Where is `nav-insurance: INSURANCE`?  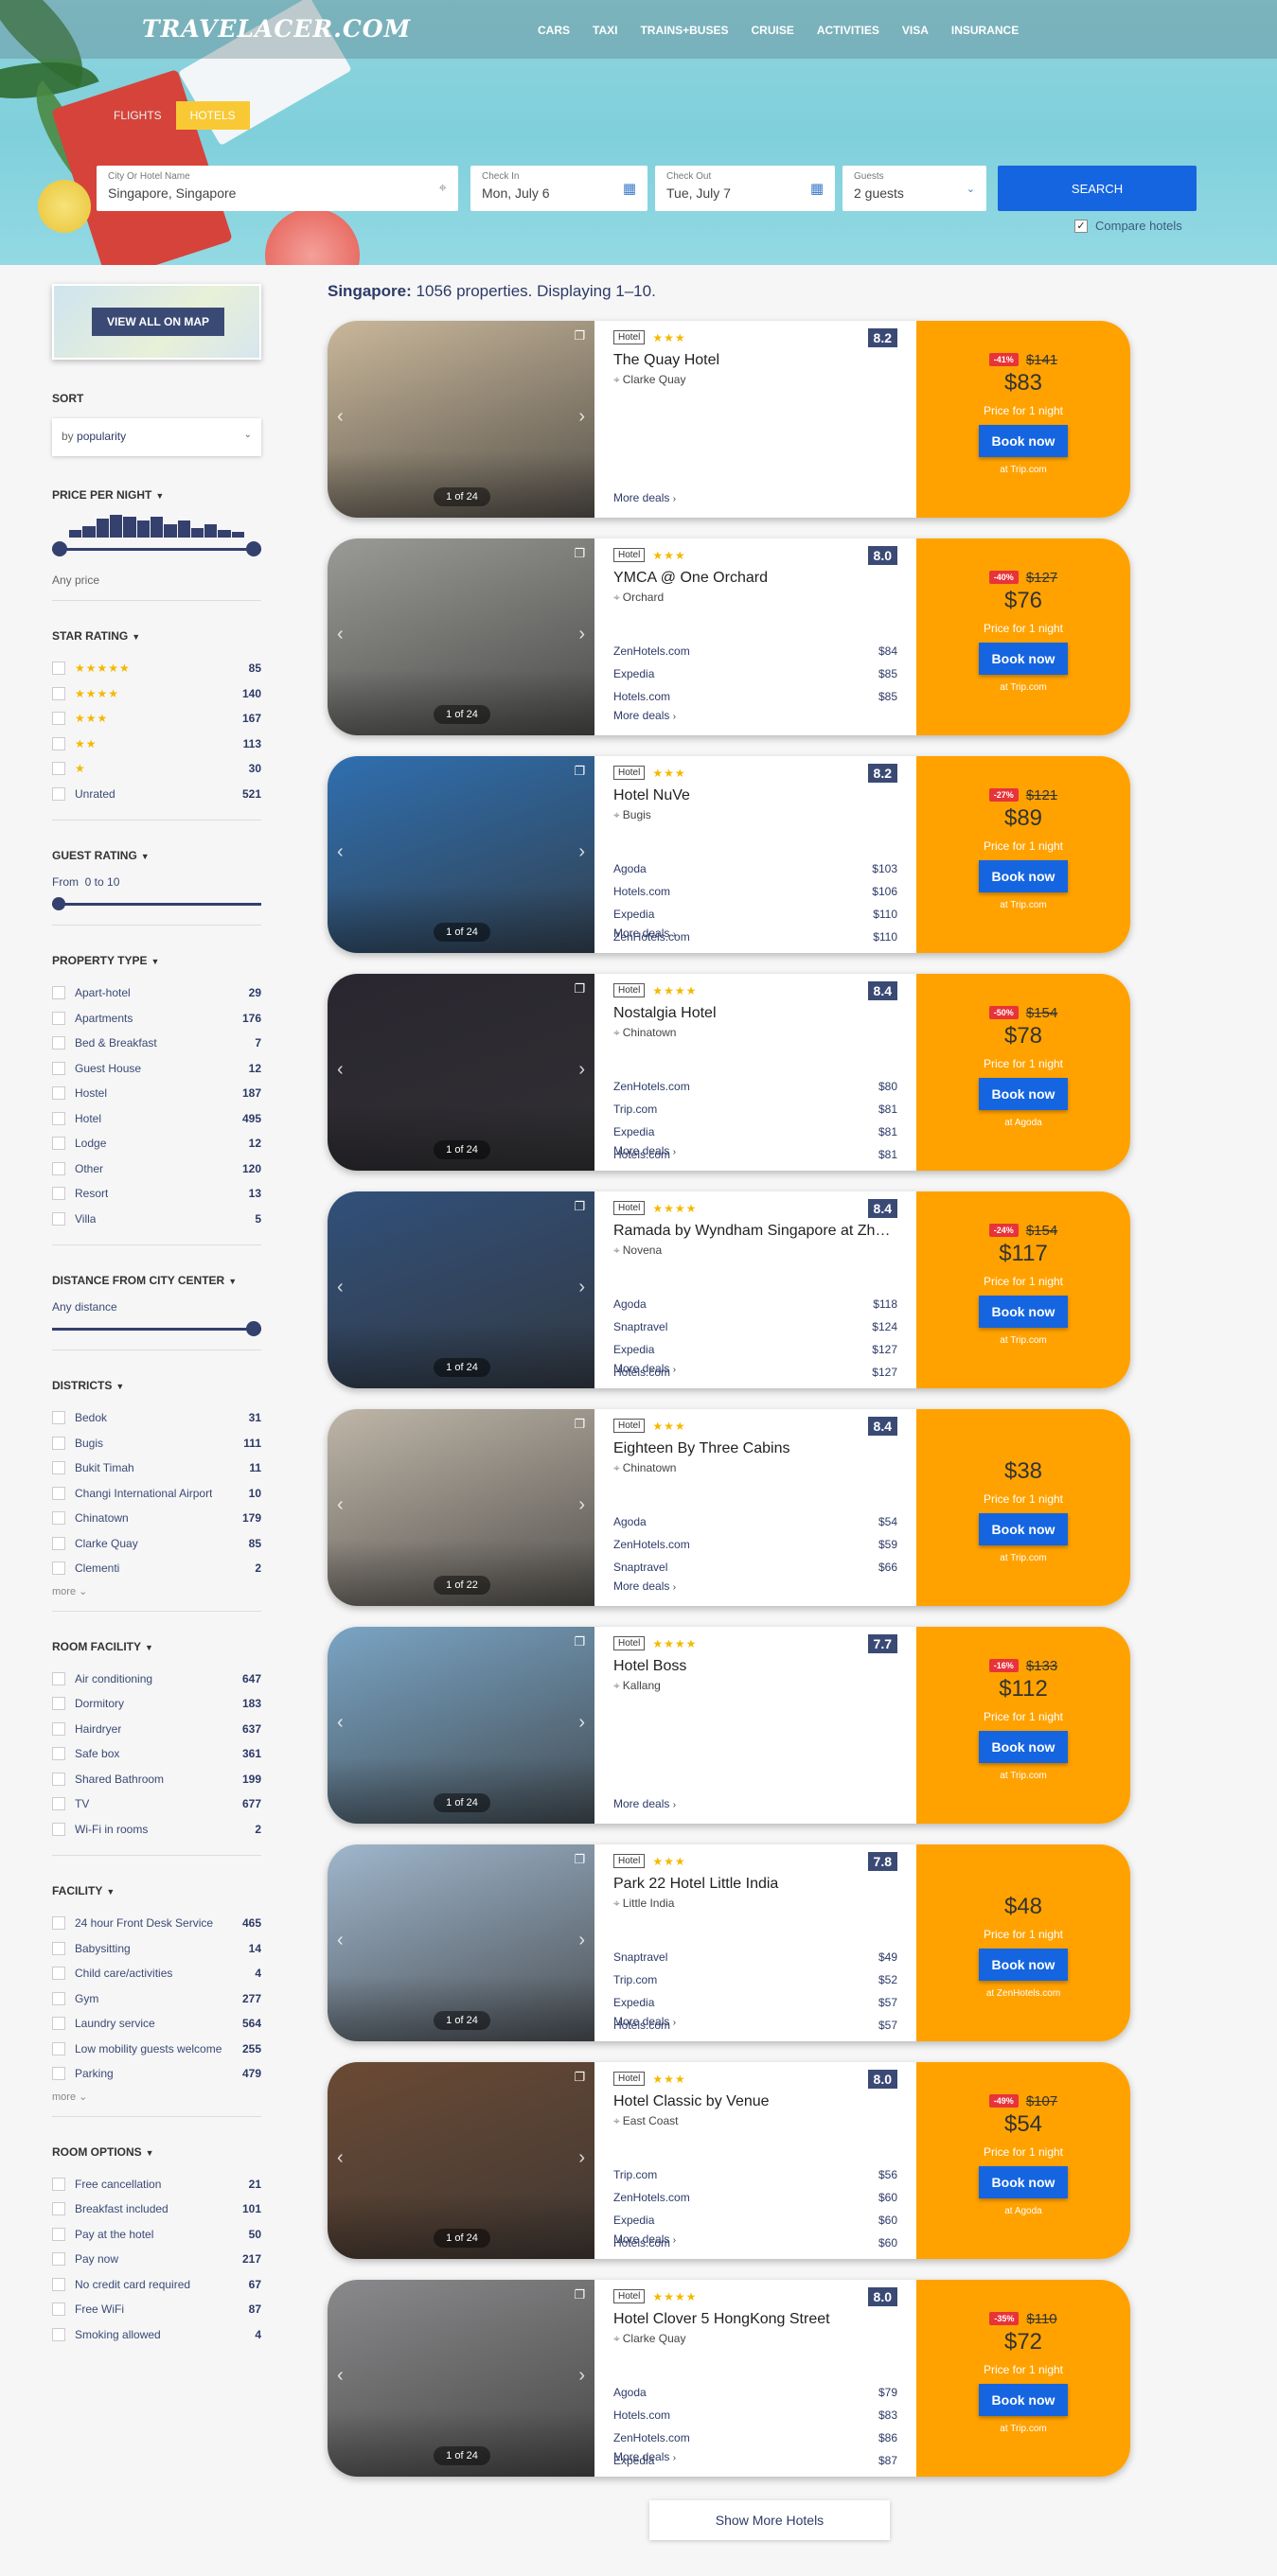
nav-insurance: INSURANCE is located at coordinates (985, 30).